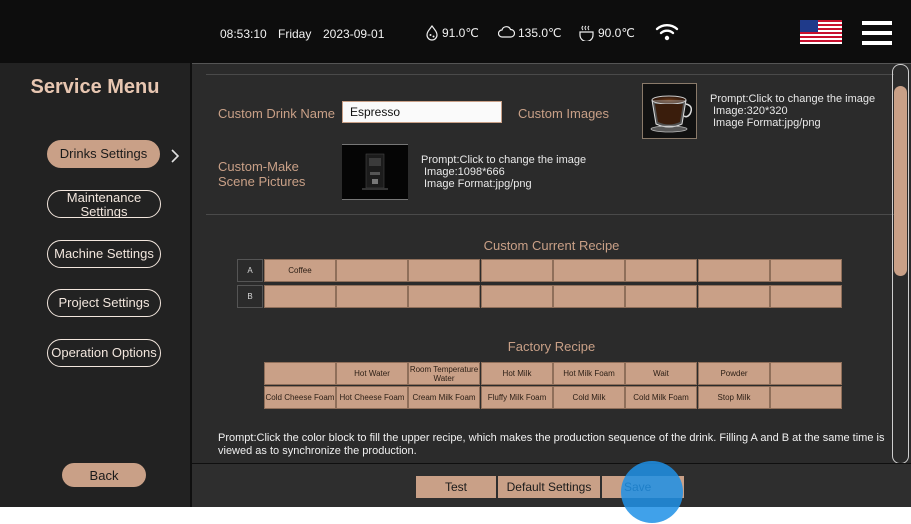  I want to click on water-temp-value: 90.0℃, so click(616, 33).